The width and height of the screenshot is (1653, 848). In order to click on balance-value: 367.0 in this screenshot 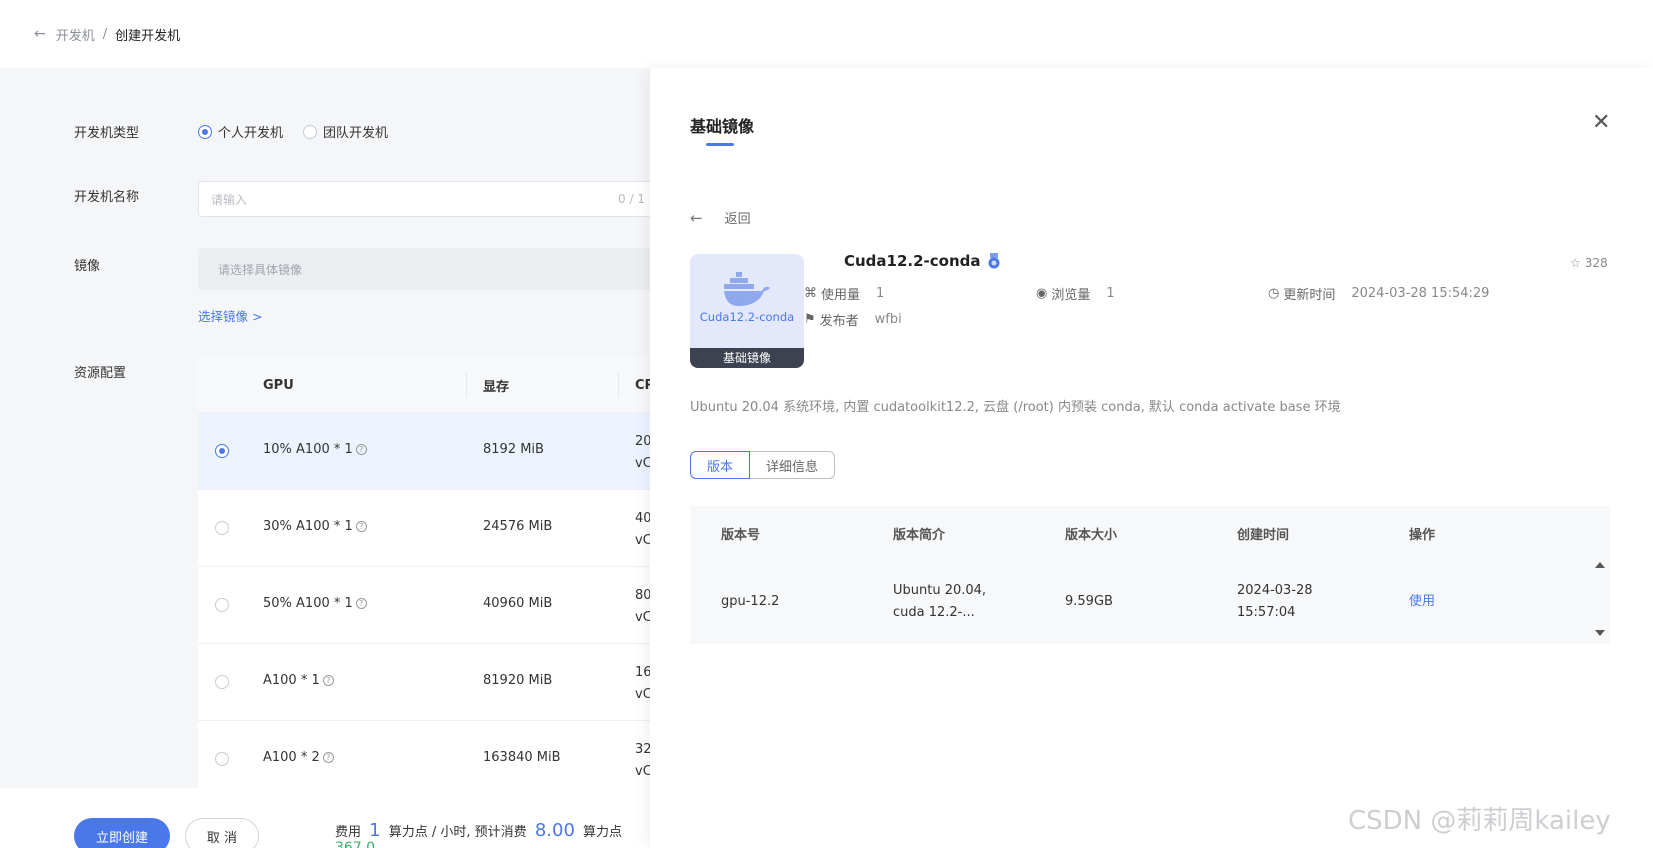, I will do `click(355, 844)`.